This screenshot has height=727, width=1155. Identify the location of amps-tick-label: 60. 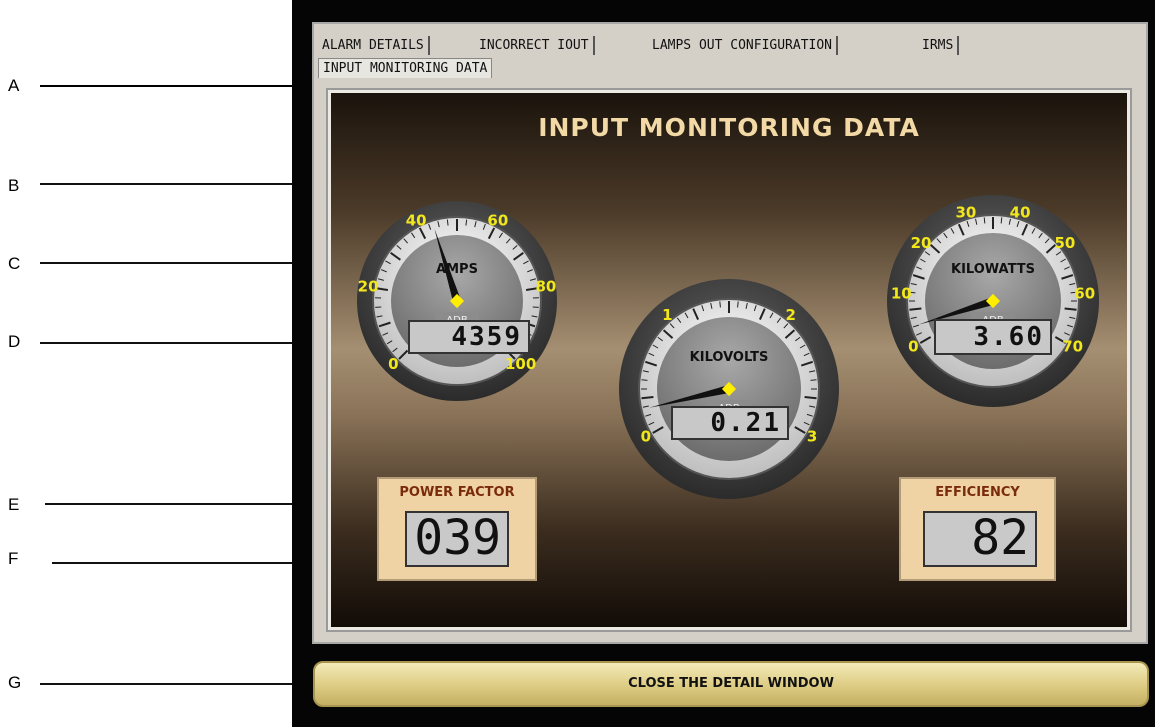
(497, 220).